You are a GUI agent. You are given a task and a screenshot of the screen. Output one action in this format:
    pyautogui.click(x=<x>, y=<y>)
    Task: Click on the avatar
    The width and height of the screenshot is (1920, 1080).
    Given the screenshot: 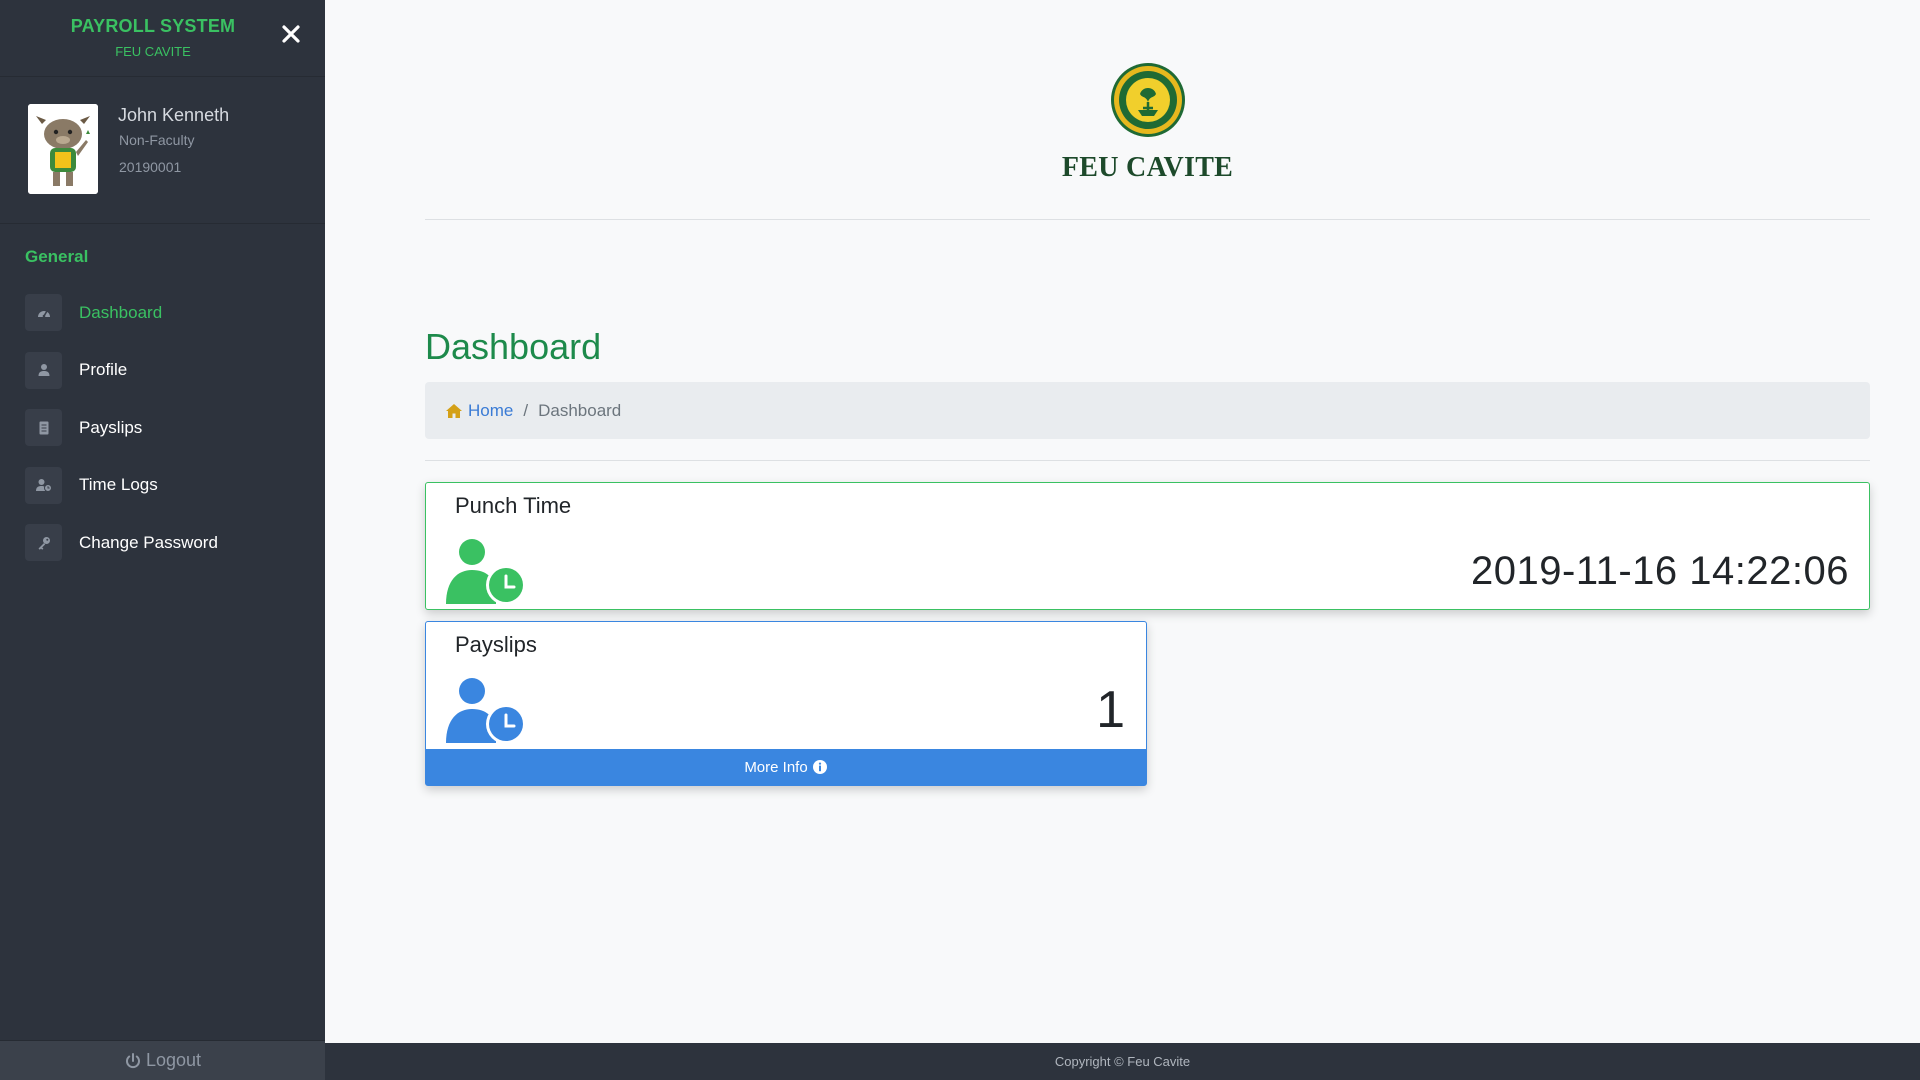 What is the action you would take?
    pyautogui.click(x=63, y=149)
    